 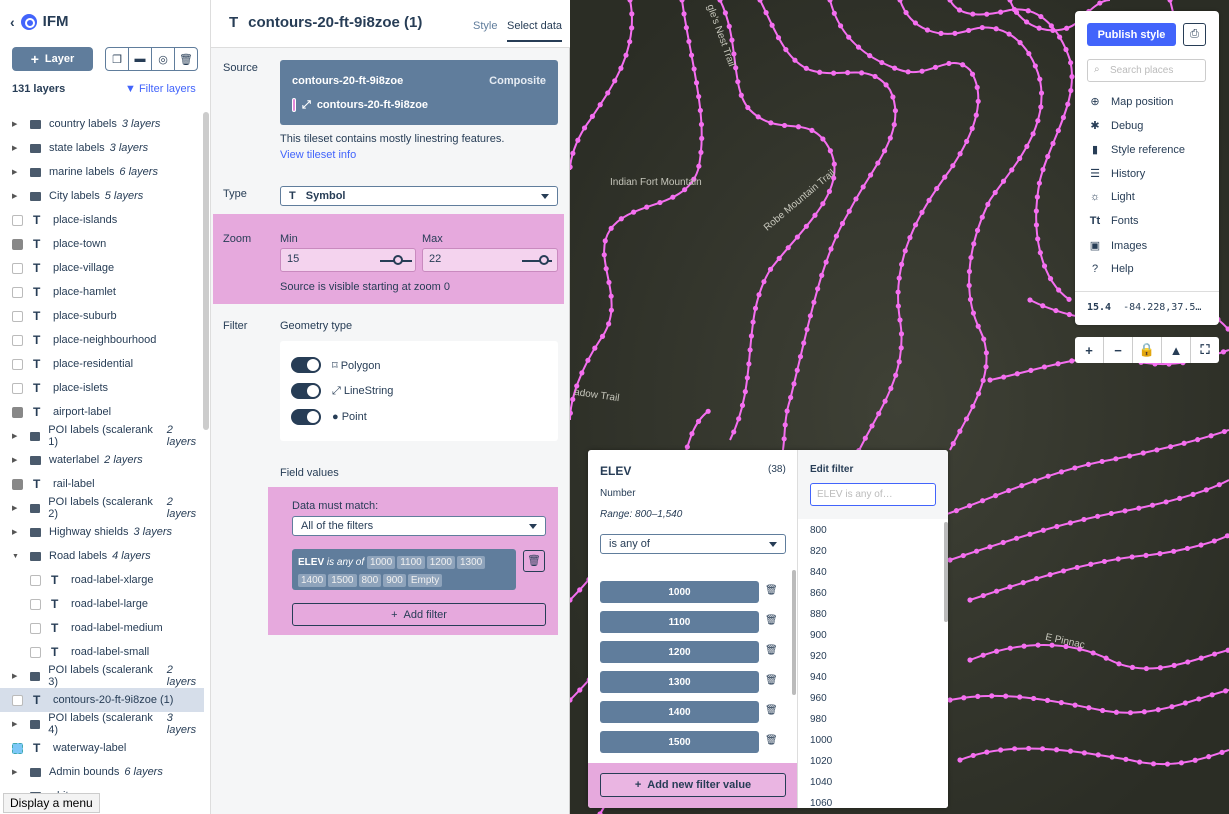 I want to click on match-select: All of the filters, so click(x=419, y=526).